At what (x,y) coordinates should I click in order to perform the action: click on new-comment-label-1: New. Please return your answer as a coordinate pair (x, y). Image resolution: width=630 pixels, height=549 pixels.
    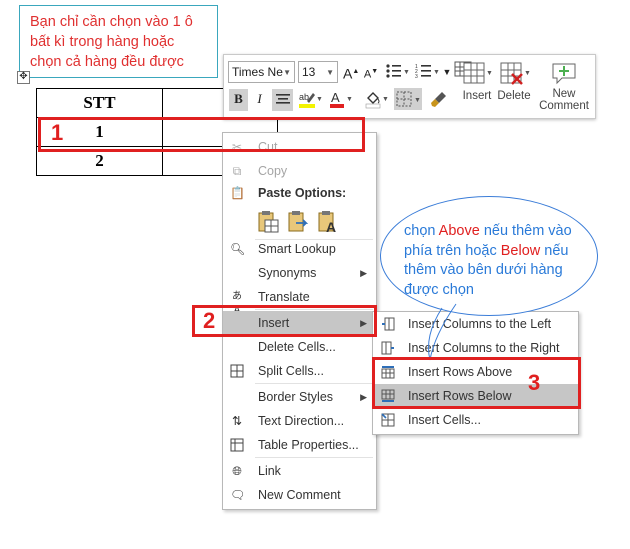
    Looking at the image, I should click on (564, 94).